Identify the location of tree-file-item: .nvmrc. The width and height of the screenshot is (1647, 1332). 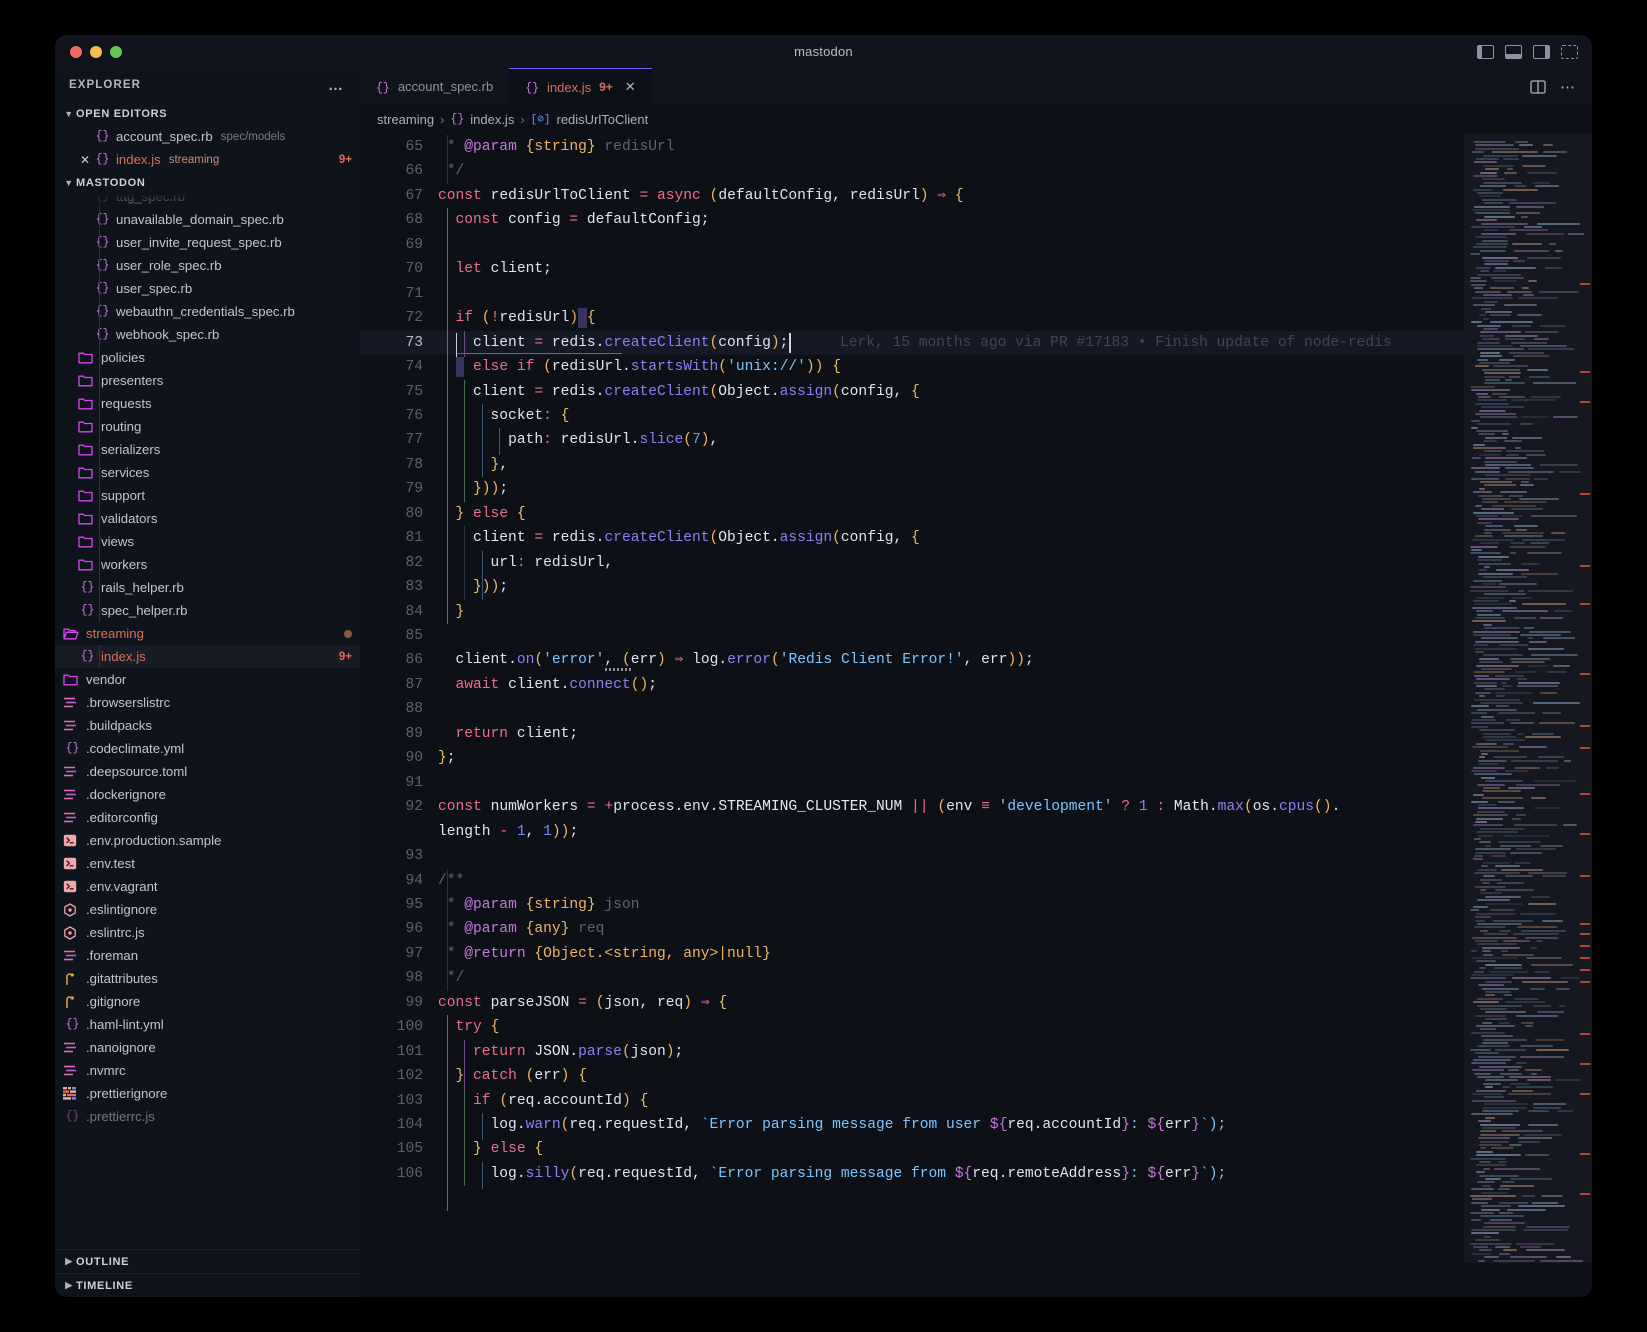
(207, 1070).